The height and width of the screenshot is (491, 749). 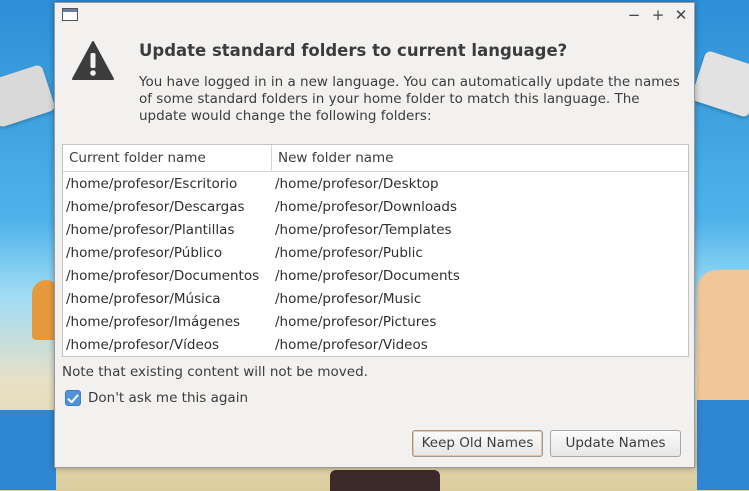 What do you see at coordinates (477, 443) in the screenshot?
I see `keep-old-names-button: Keep Old Names` at bounding box center [477, 443].